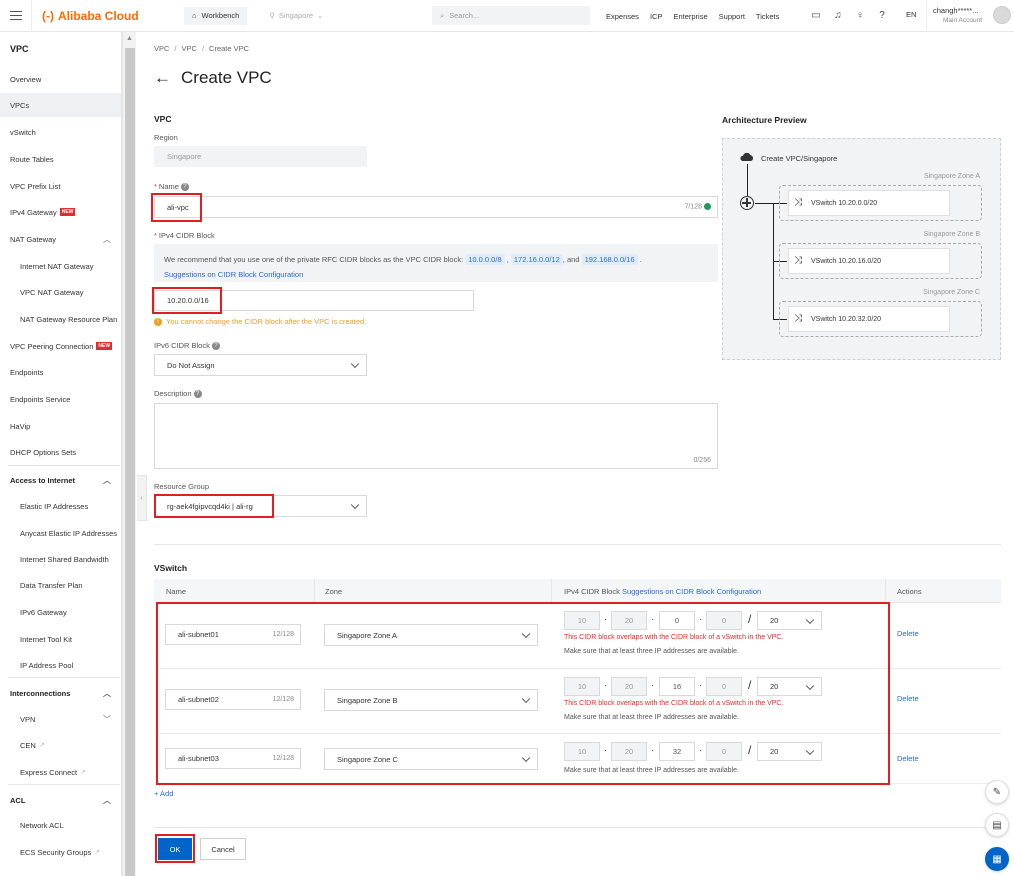  I want to click on sidebar-item-internet-nat: Internet NAT Gateway, so click(60, 266).